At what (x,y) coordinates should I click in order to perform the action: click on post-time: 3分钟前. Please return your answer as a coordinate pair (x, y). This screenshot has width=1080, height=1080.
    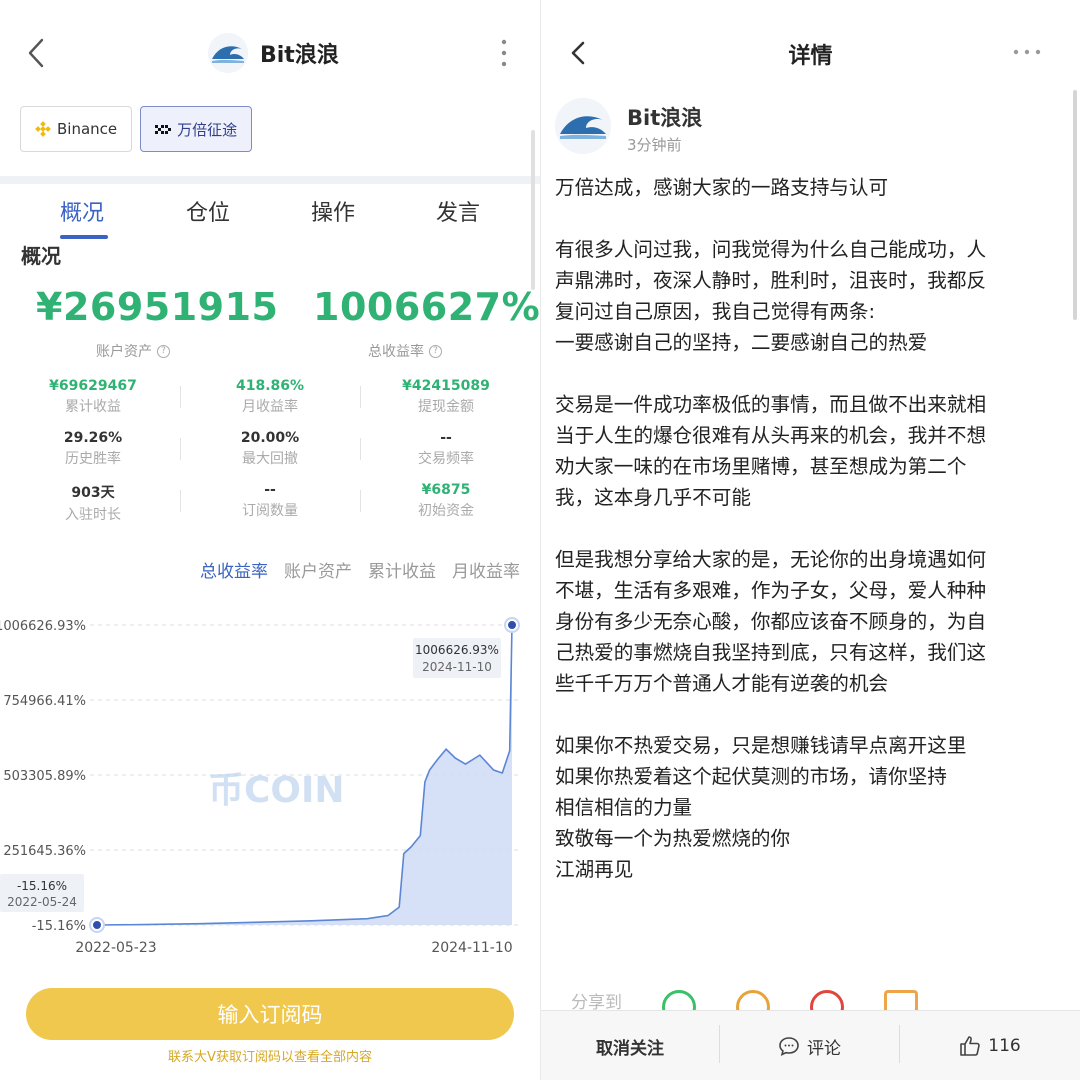
    Looking at the image, I should click on (654, 145).